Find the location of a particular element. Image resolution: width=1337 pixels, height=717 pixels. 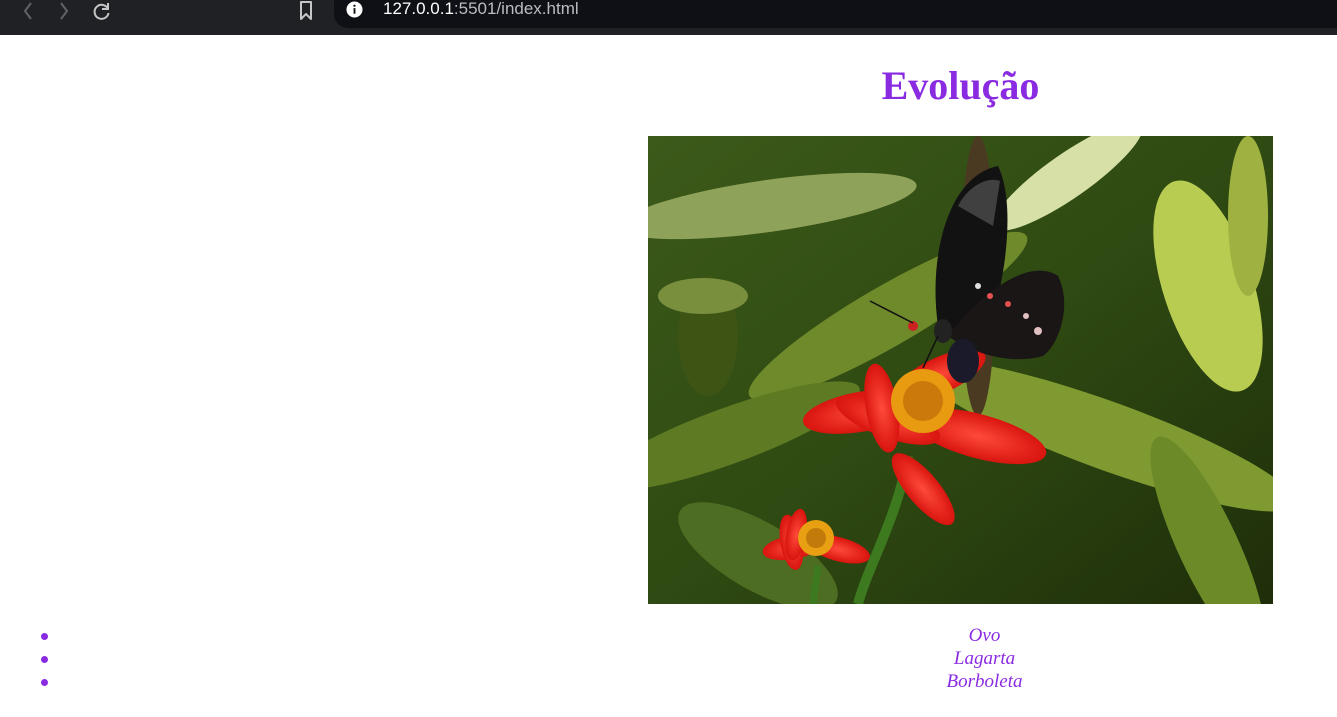

chevron-left-icon is located at coordinates (27, 11).